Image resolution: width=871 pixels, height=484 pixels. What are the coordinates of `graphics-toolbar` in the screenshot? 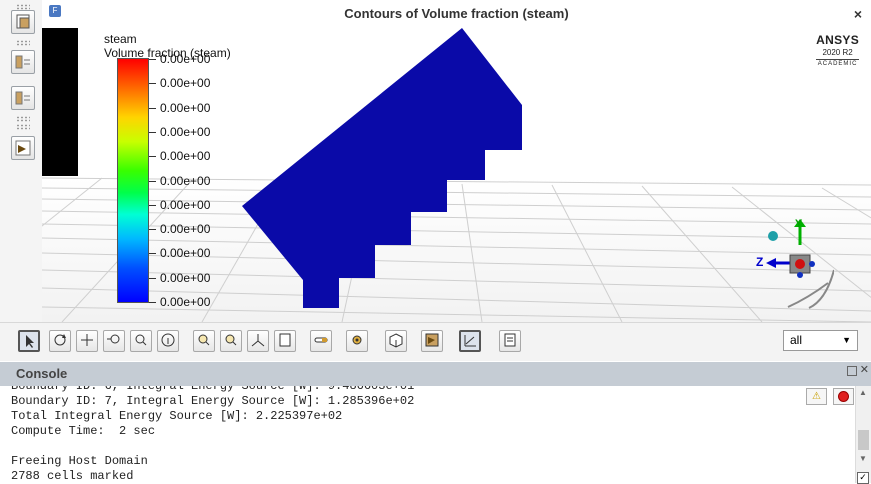 It's located at (435, 341).